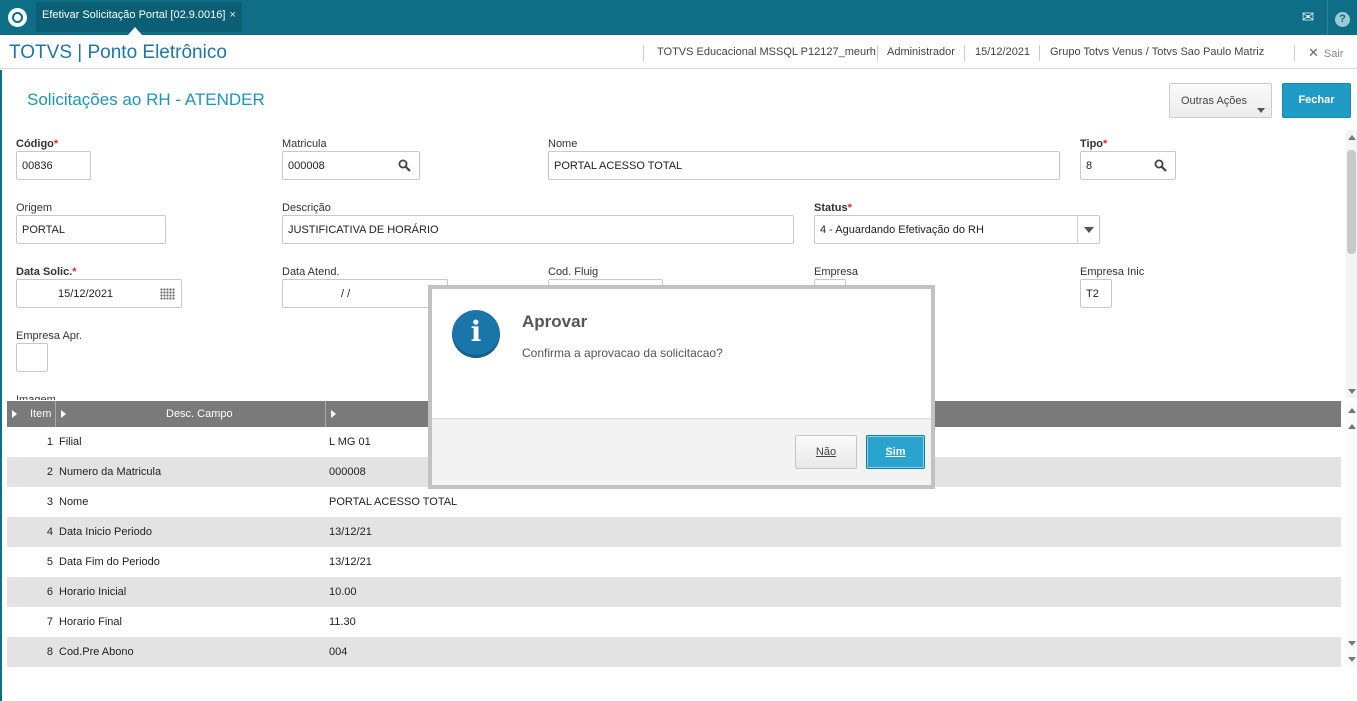 The width and height of the screenshot is (1357, 701). I want to click on scroll-thumb, so click(1351, 202).